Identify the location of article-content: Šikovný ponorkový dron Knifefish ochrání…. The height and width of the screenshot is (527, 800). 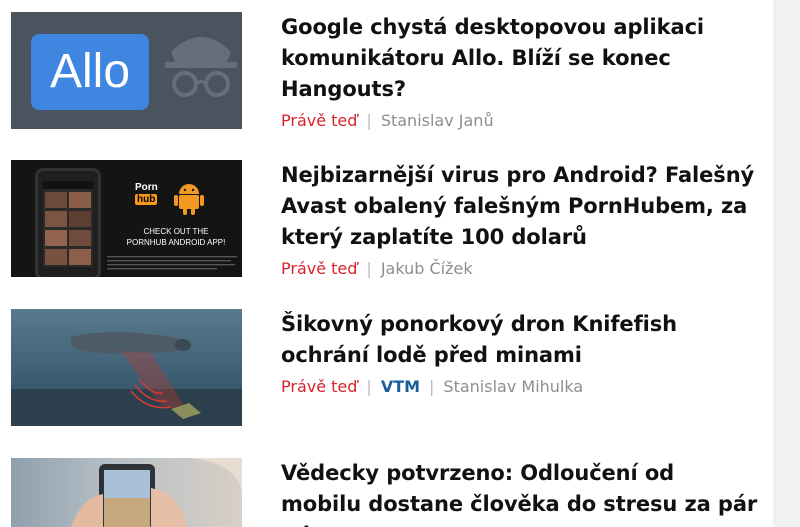
(521, 353).